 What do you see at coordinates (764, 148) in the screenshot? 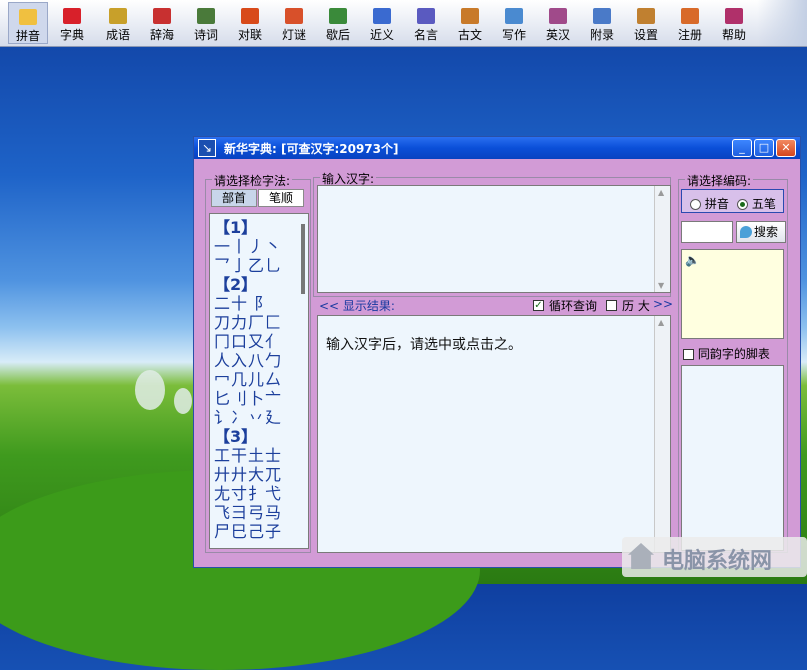
I see `maximize-button: □` at bounding box center [764, 148].